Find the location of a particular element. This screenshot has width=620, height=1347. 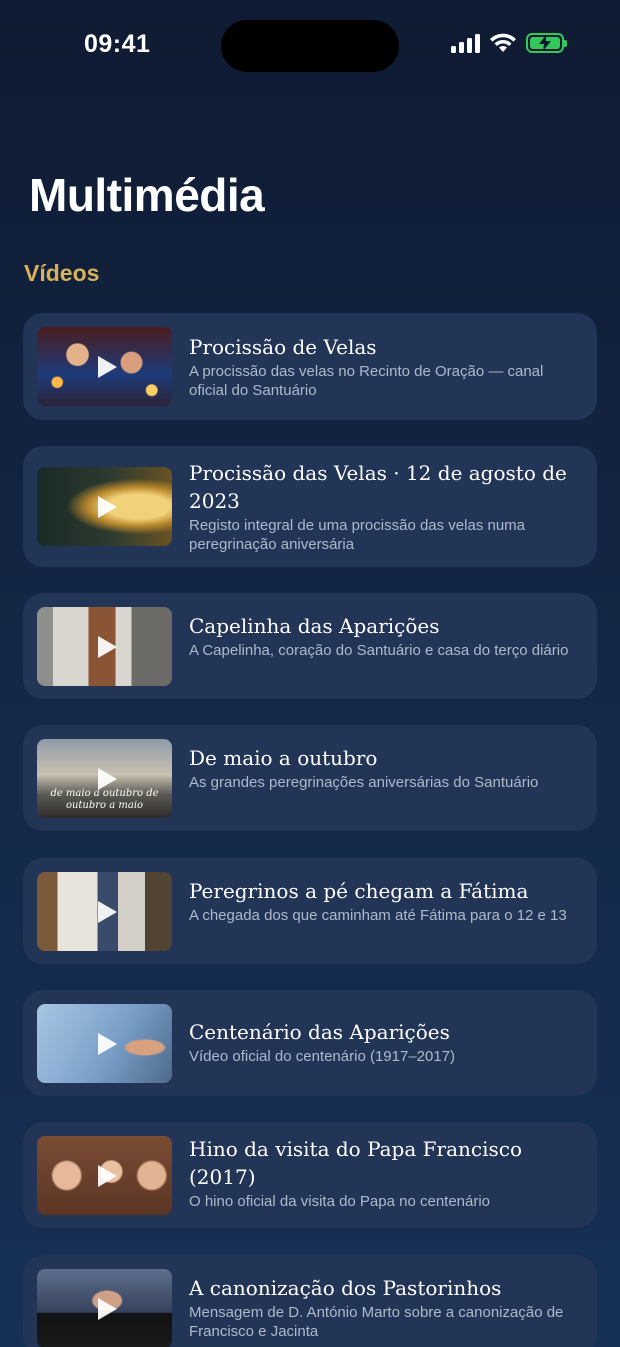

video-title: A canonização dos Pastorinhos is located at coordinates (345, 1288).